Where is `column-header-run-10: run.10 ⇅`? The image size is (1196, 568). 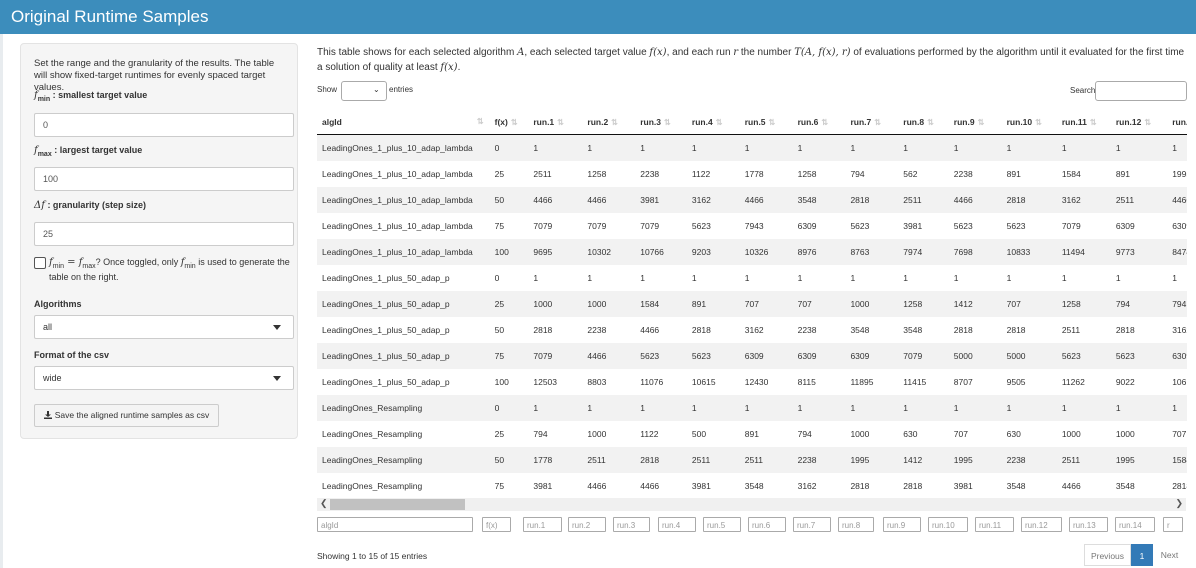
column-header-run-10: run.10 ⇅ is located at coordinates (1029, 122).